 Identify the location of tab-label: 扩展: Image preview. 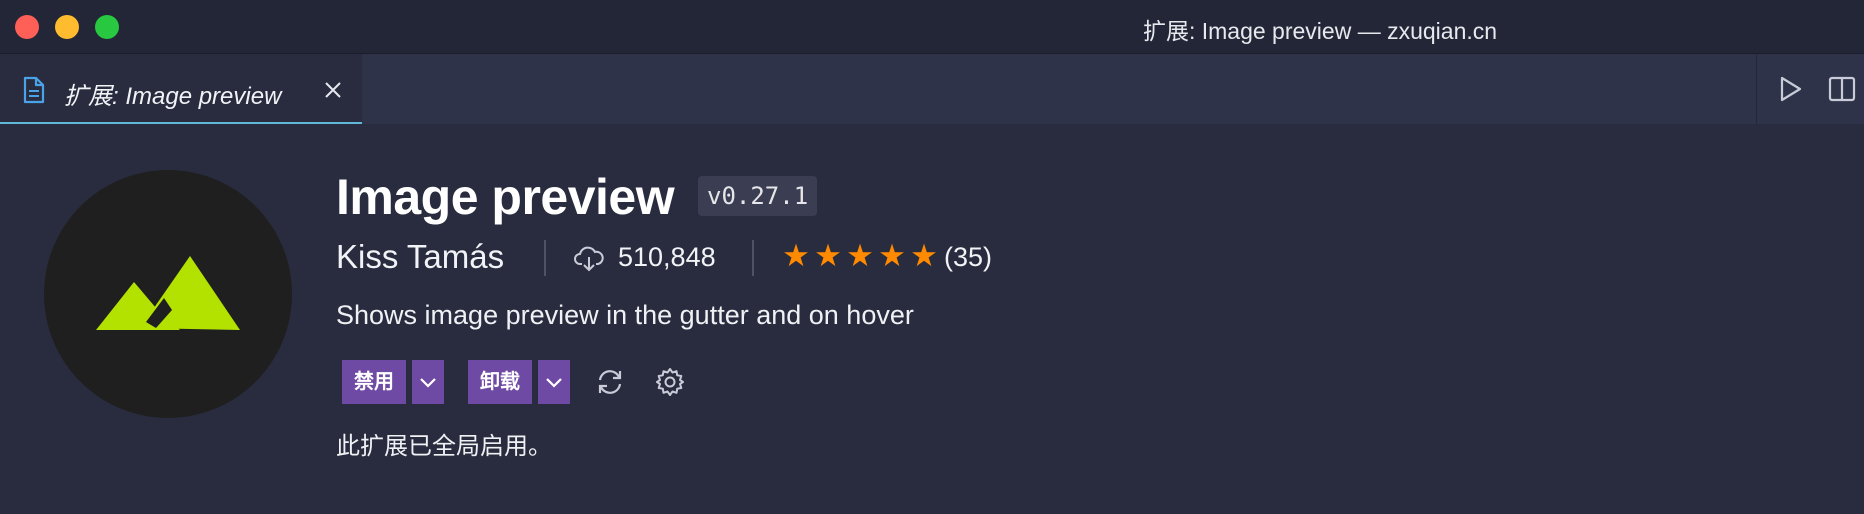
(173, 96).